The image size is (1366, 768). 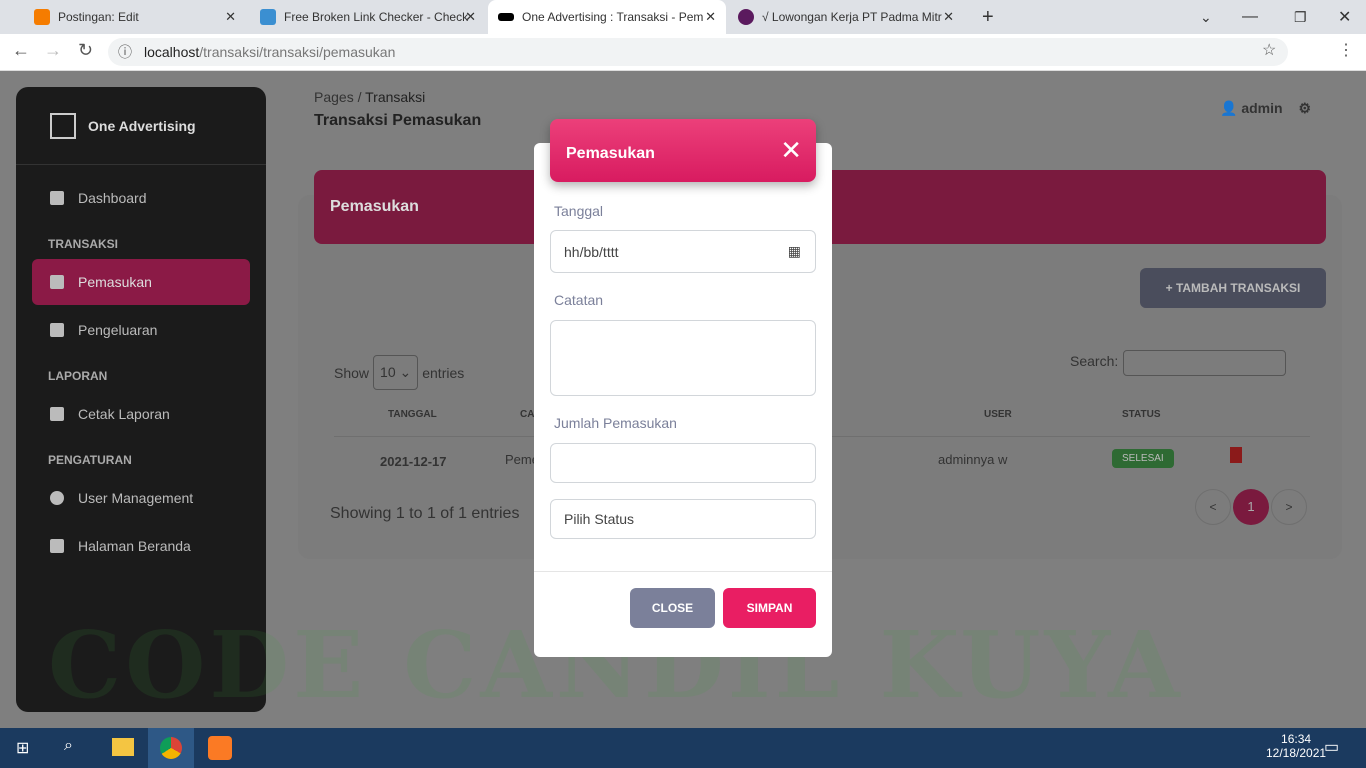 I want to click on user-menu: 👤 admin ⚙, so click(x=1265, y=108).